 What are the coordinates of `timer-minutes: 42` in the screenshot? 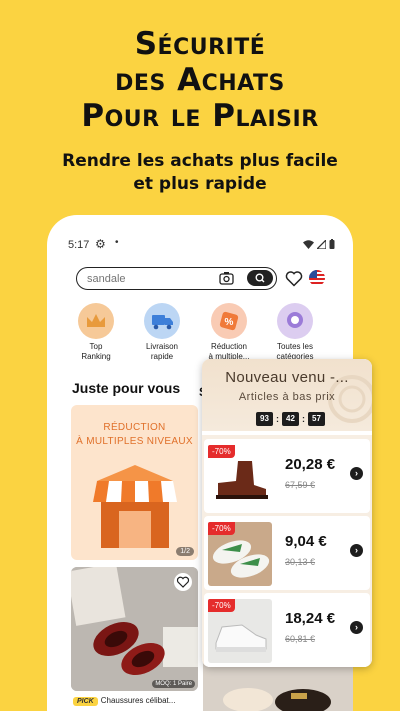 It's located at (290, 419).